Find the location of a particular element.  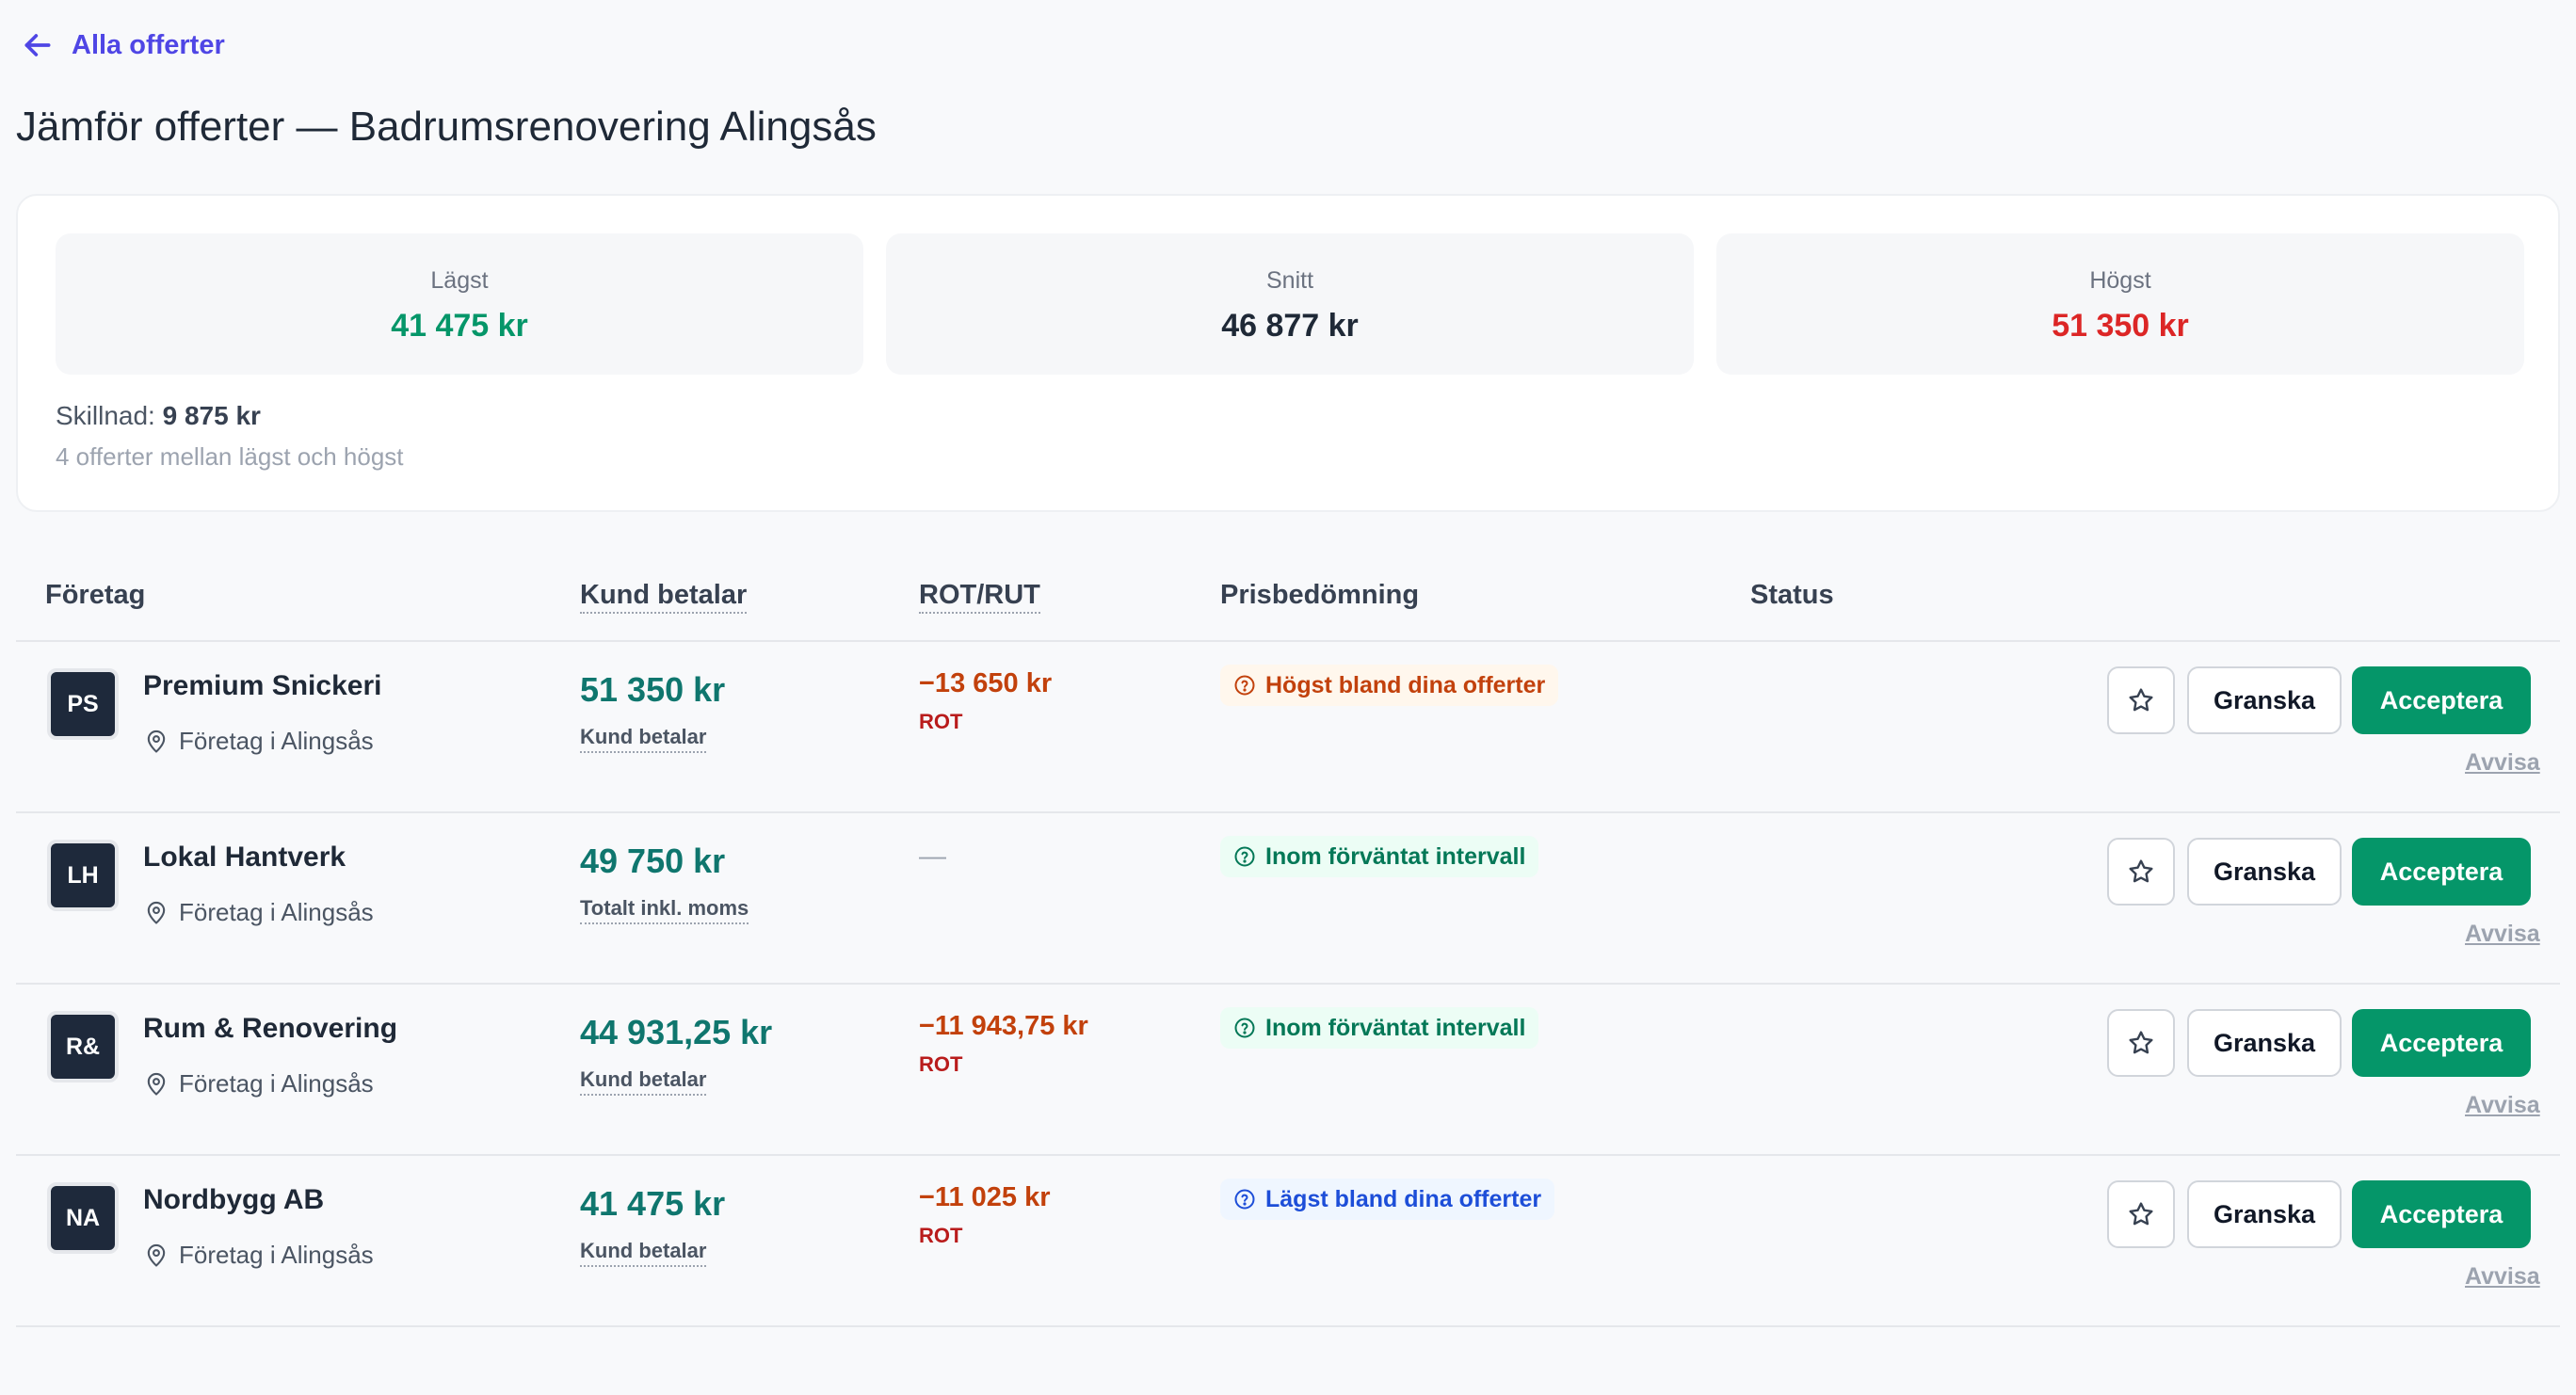

back-link: Alla offerter is located at coordinates (122, 45).